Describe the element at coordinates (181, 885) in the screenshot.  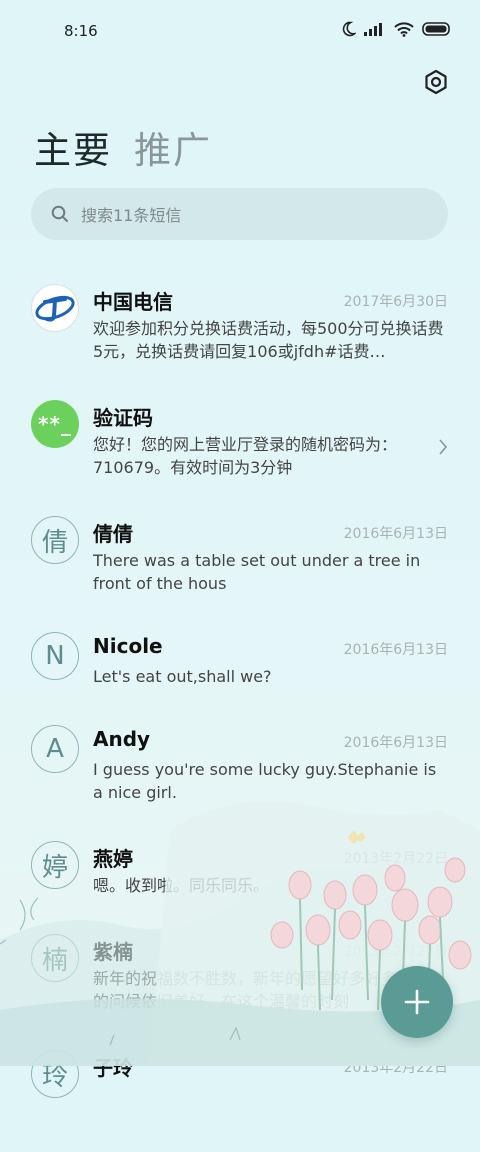
I see `conversation-preview: 嗯。收到啦。同乐同乐。` at that location.